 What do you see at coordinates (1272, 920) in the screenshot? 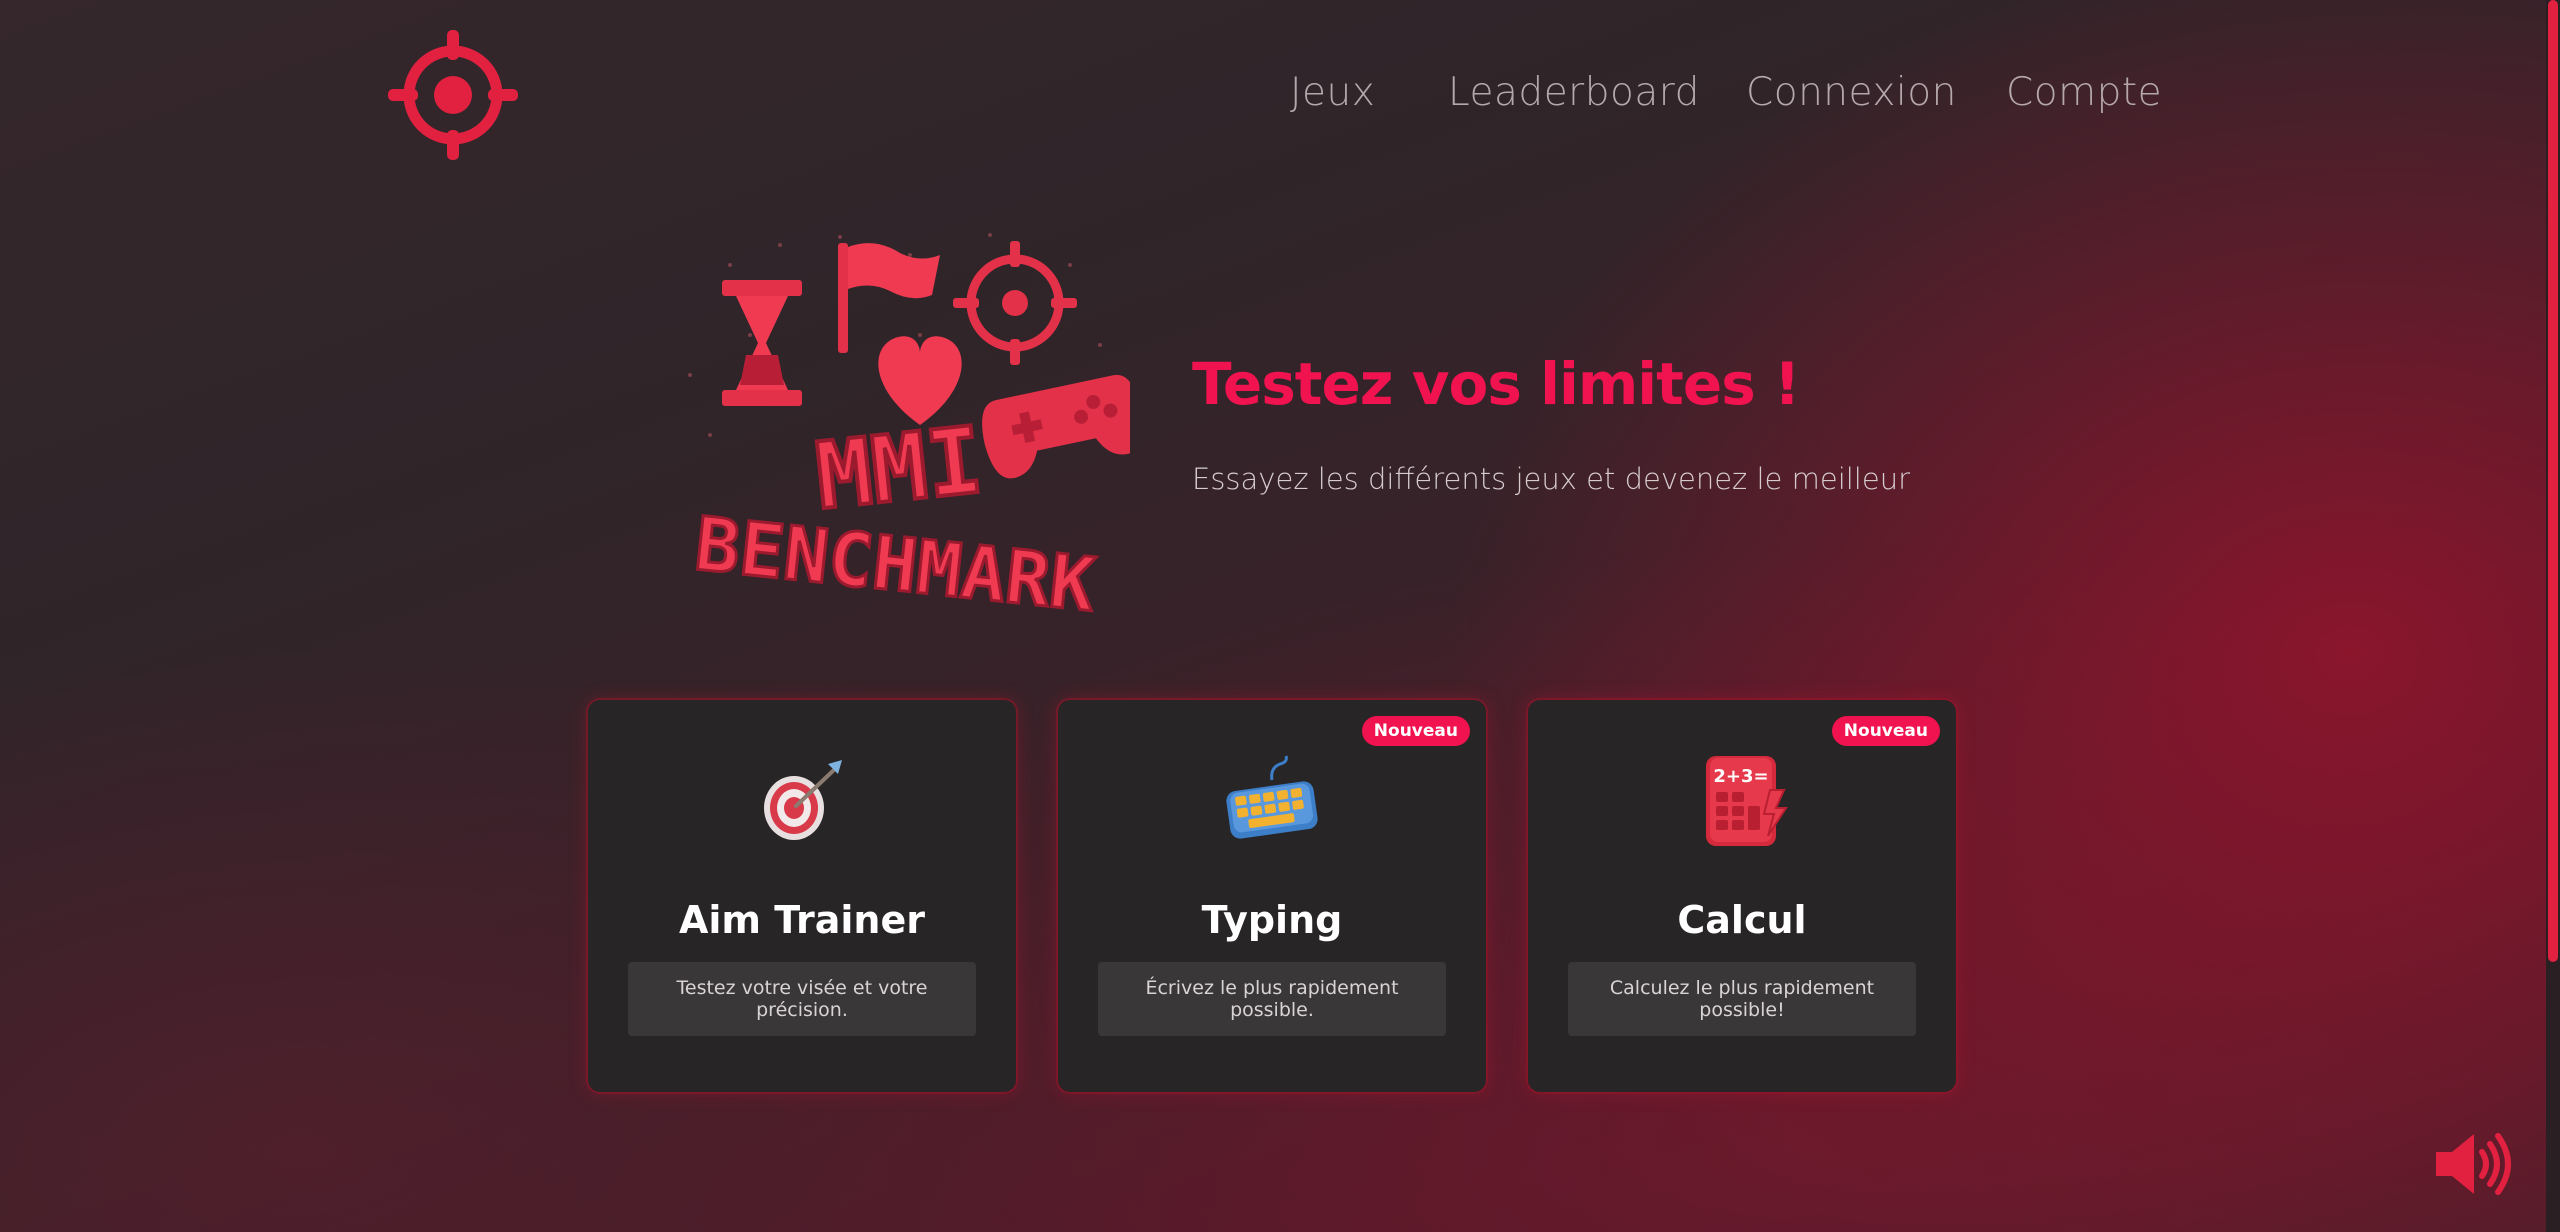
I see `card-title: Typing` at bounding box center [1272, 920].